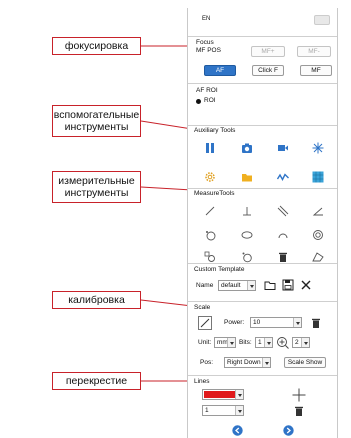  Describe the element at coordinates (96, 46) in the screenshot. I see `callout-focus: фокусировка` at that location.